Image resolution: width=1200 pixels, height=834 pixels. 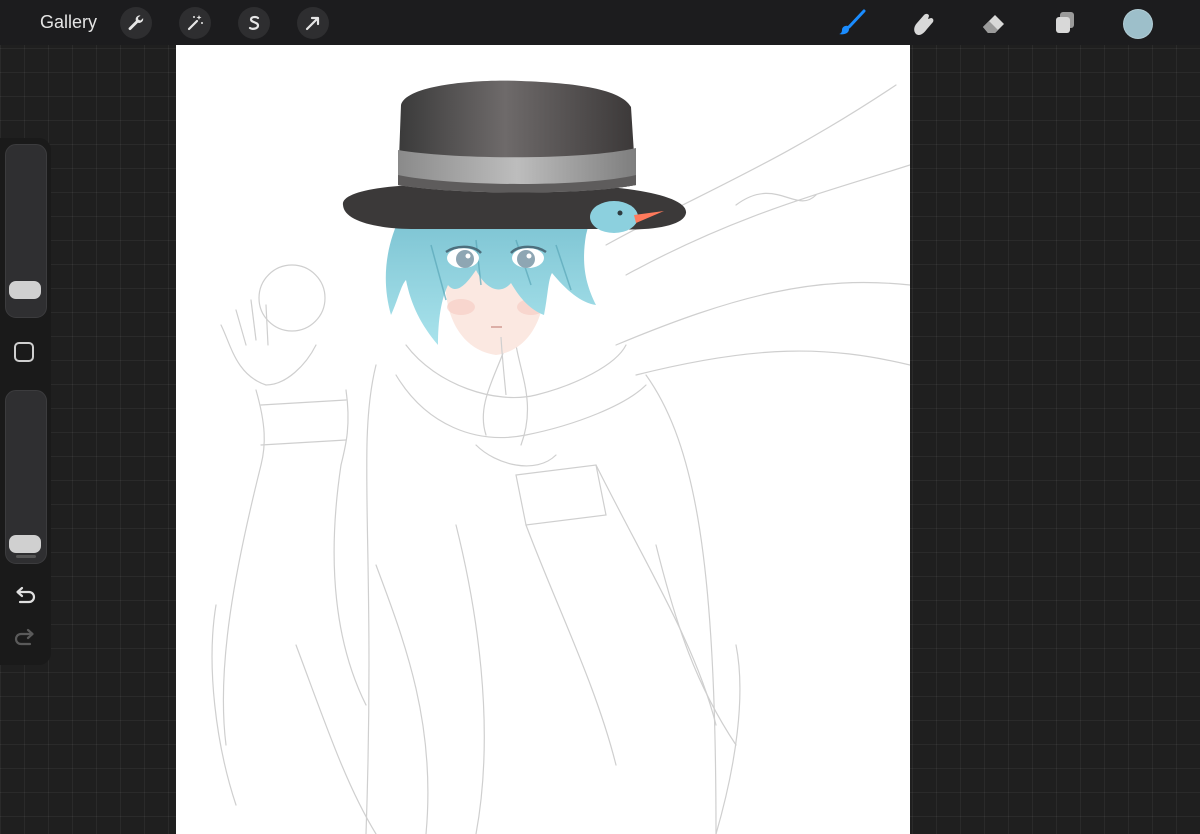 I want to click on adjustments-button, so click(x=195, y=23).